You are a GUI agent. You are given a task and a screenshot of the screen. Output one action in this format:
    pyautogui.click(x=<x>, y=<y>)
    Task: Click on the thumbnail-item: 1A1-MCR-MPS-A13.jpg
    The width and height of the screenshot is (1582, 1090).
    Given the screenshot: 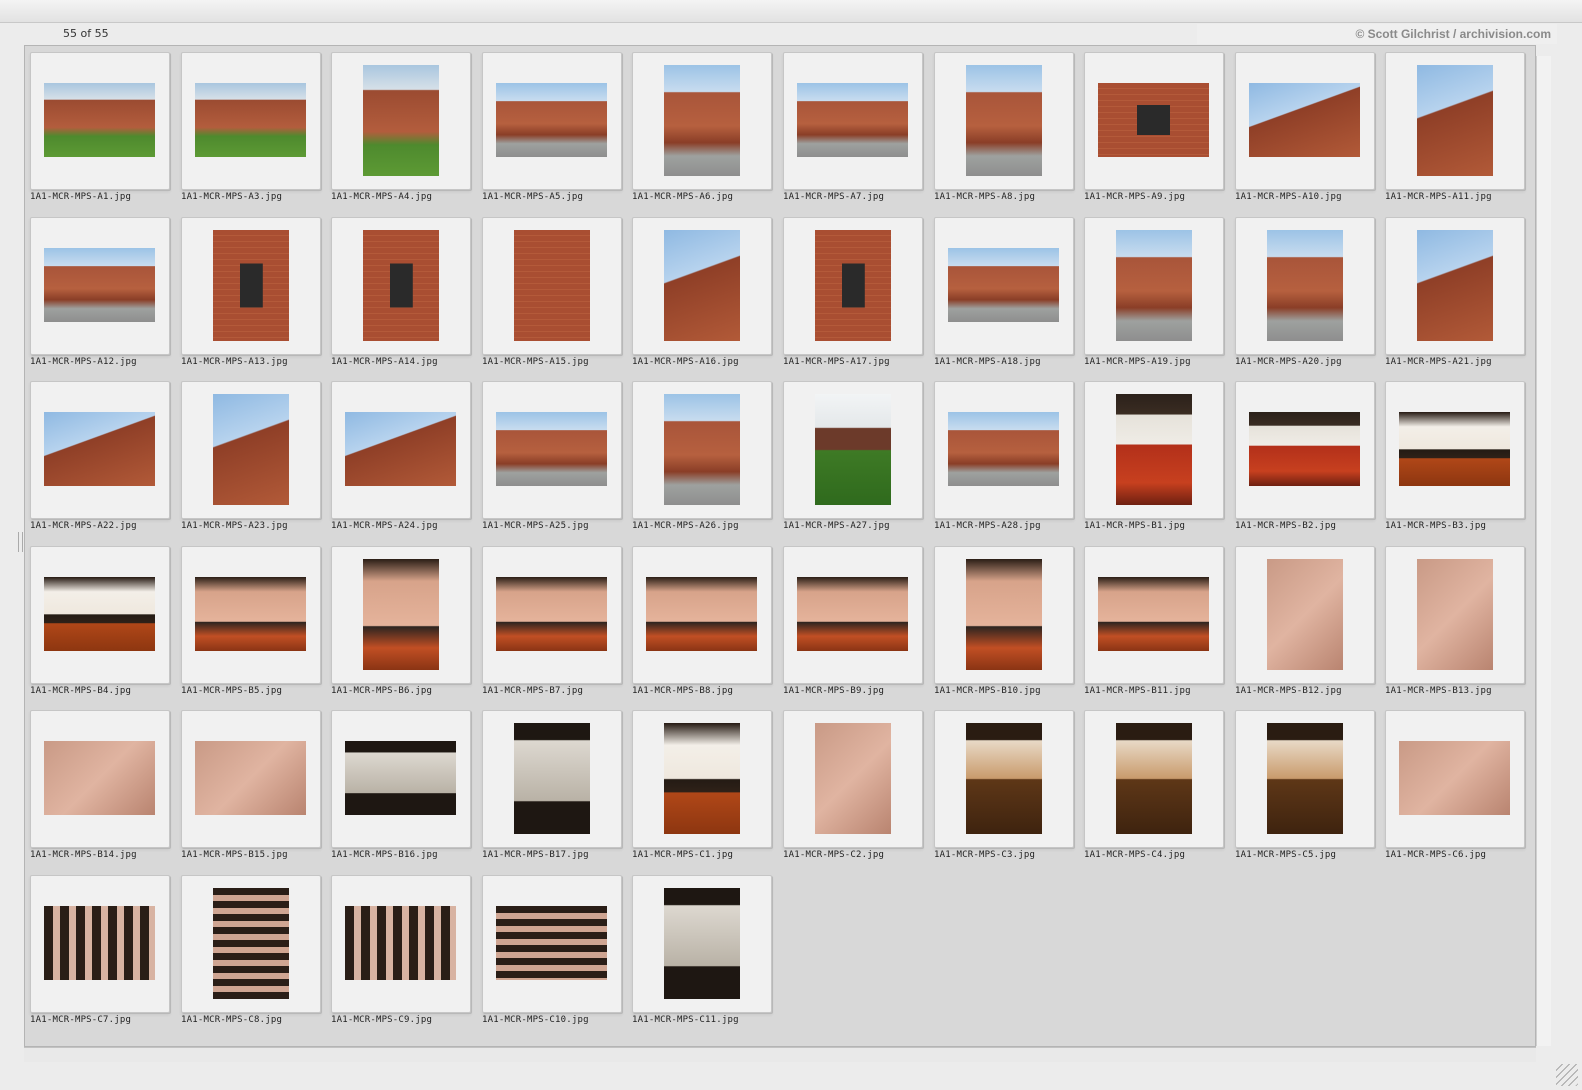 What is the action you would take?
    pyautogui.click(x=251, y=297)
    